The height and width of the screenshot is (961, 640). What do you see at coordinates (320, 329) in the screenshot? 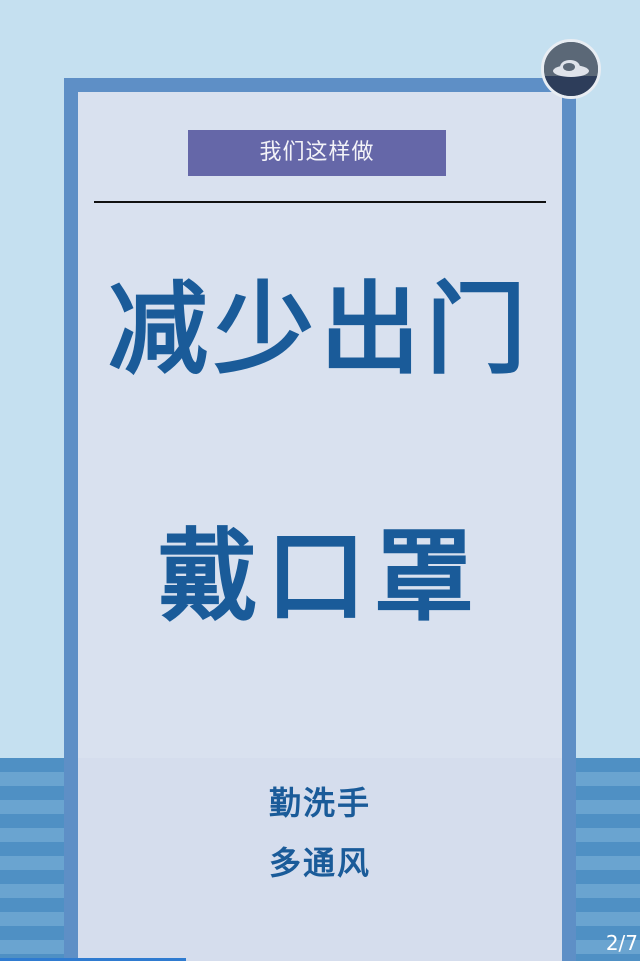
I see `headline-reduce-going-out: 减少出门` at bounding box center [320, 329].